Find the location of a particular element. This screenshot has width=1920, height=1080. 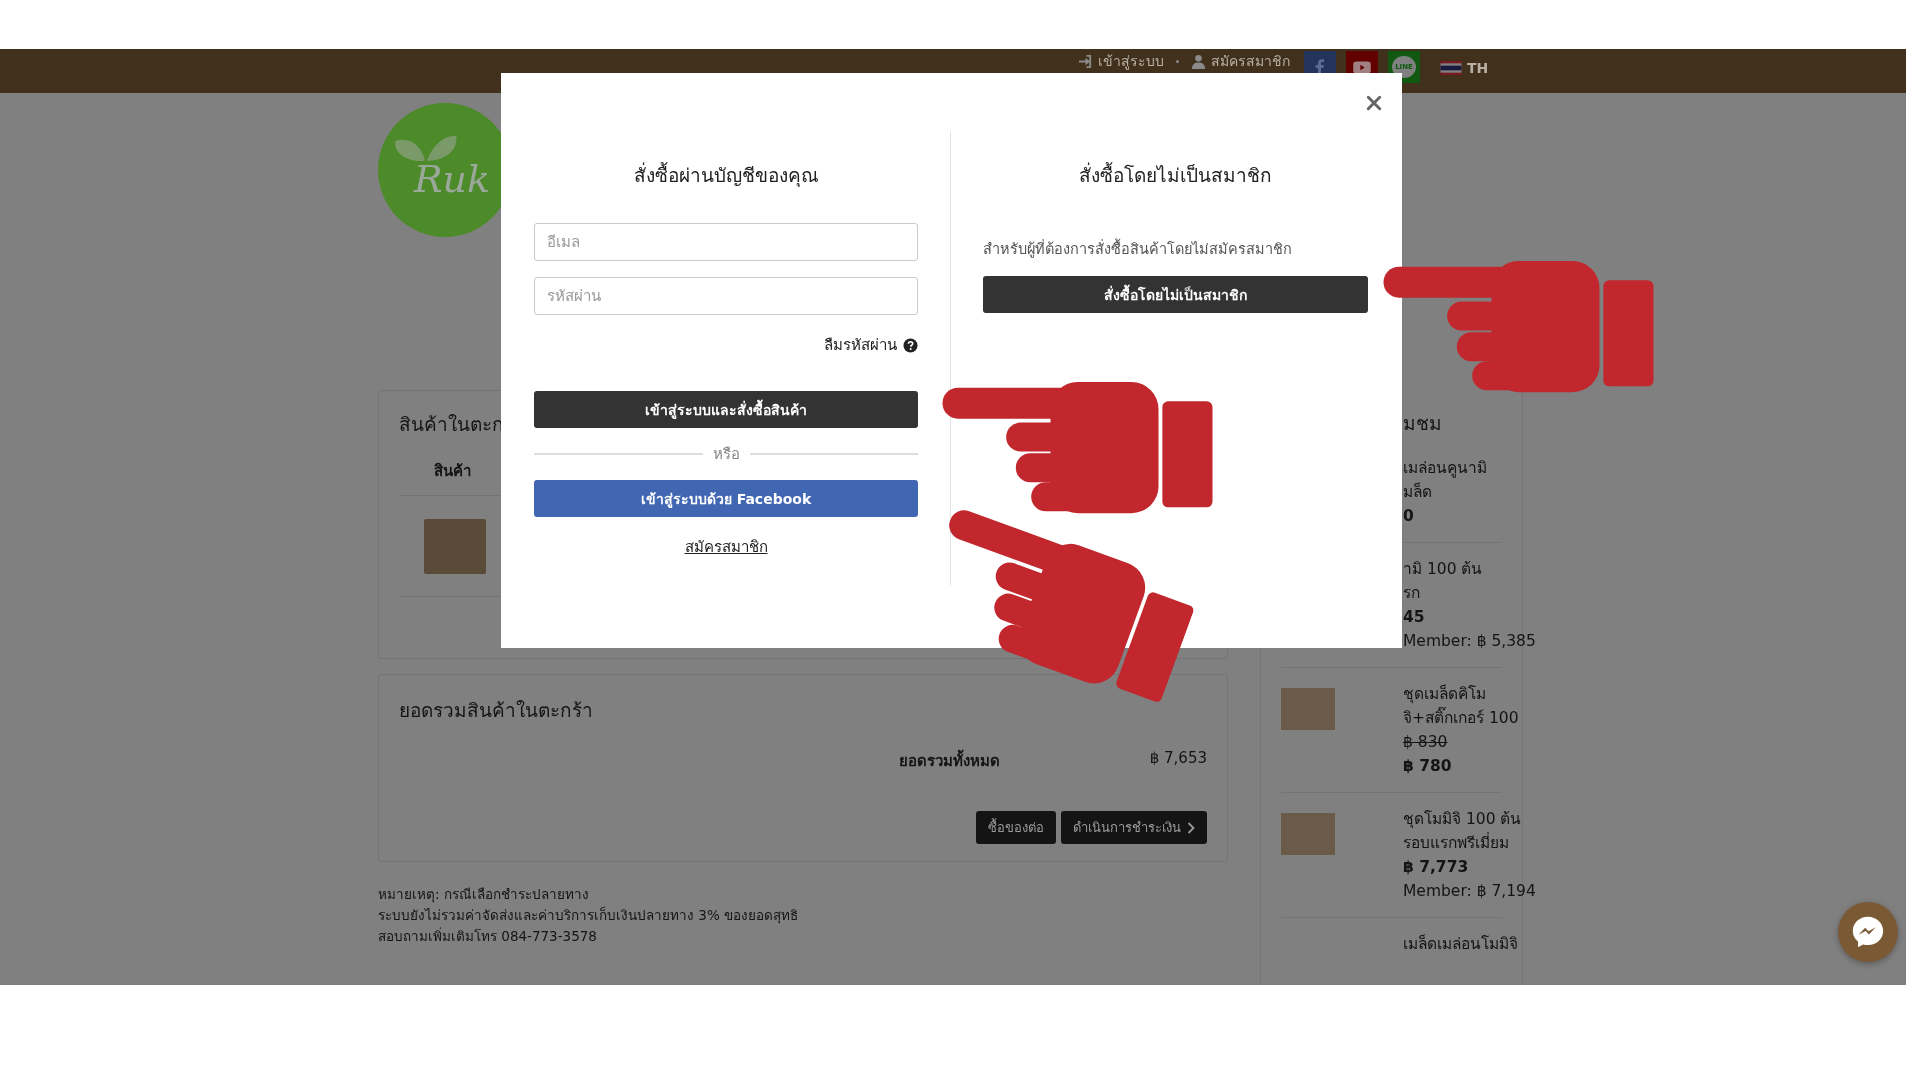

user-icon is located at coordinates (1198, 61).